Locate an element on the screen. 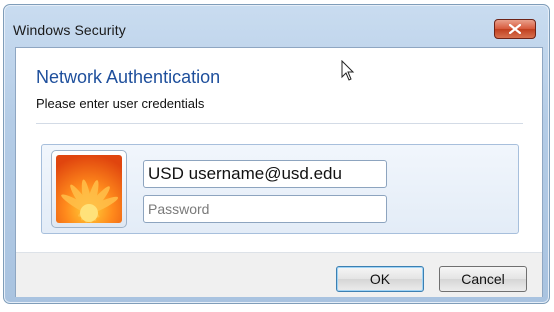  mouse-cursor-icon is located at coordinates (348, 70).